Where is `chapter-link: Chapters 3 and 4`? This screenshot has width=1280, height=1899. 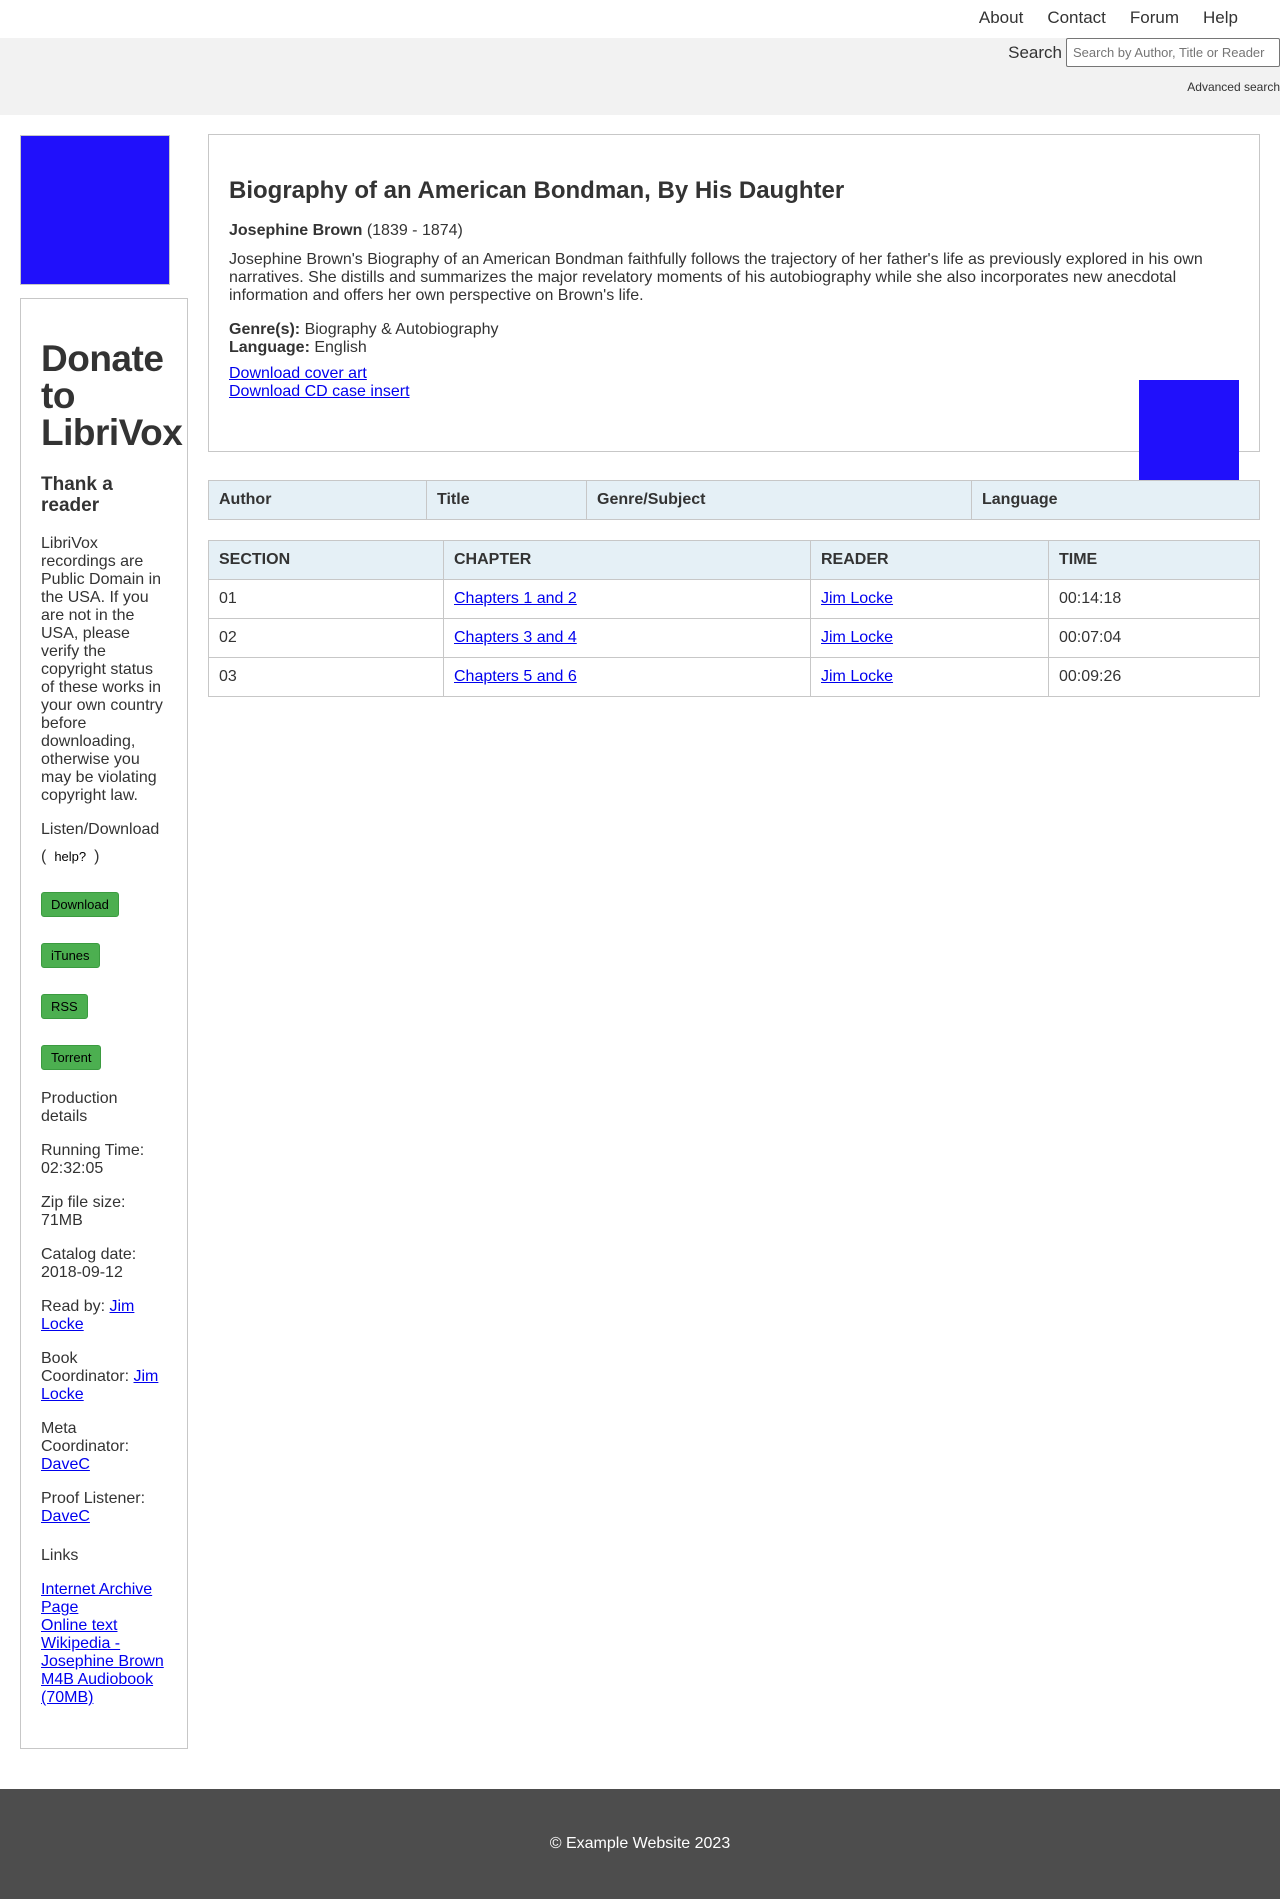
chapter-link: Chapters 3 and 4 is located at coordinates (515, 637).